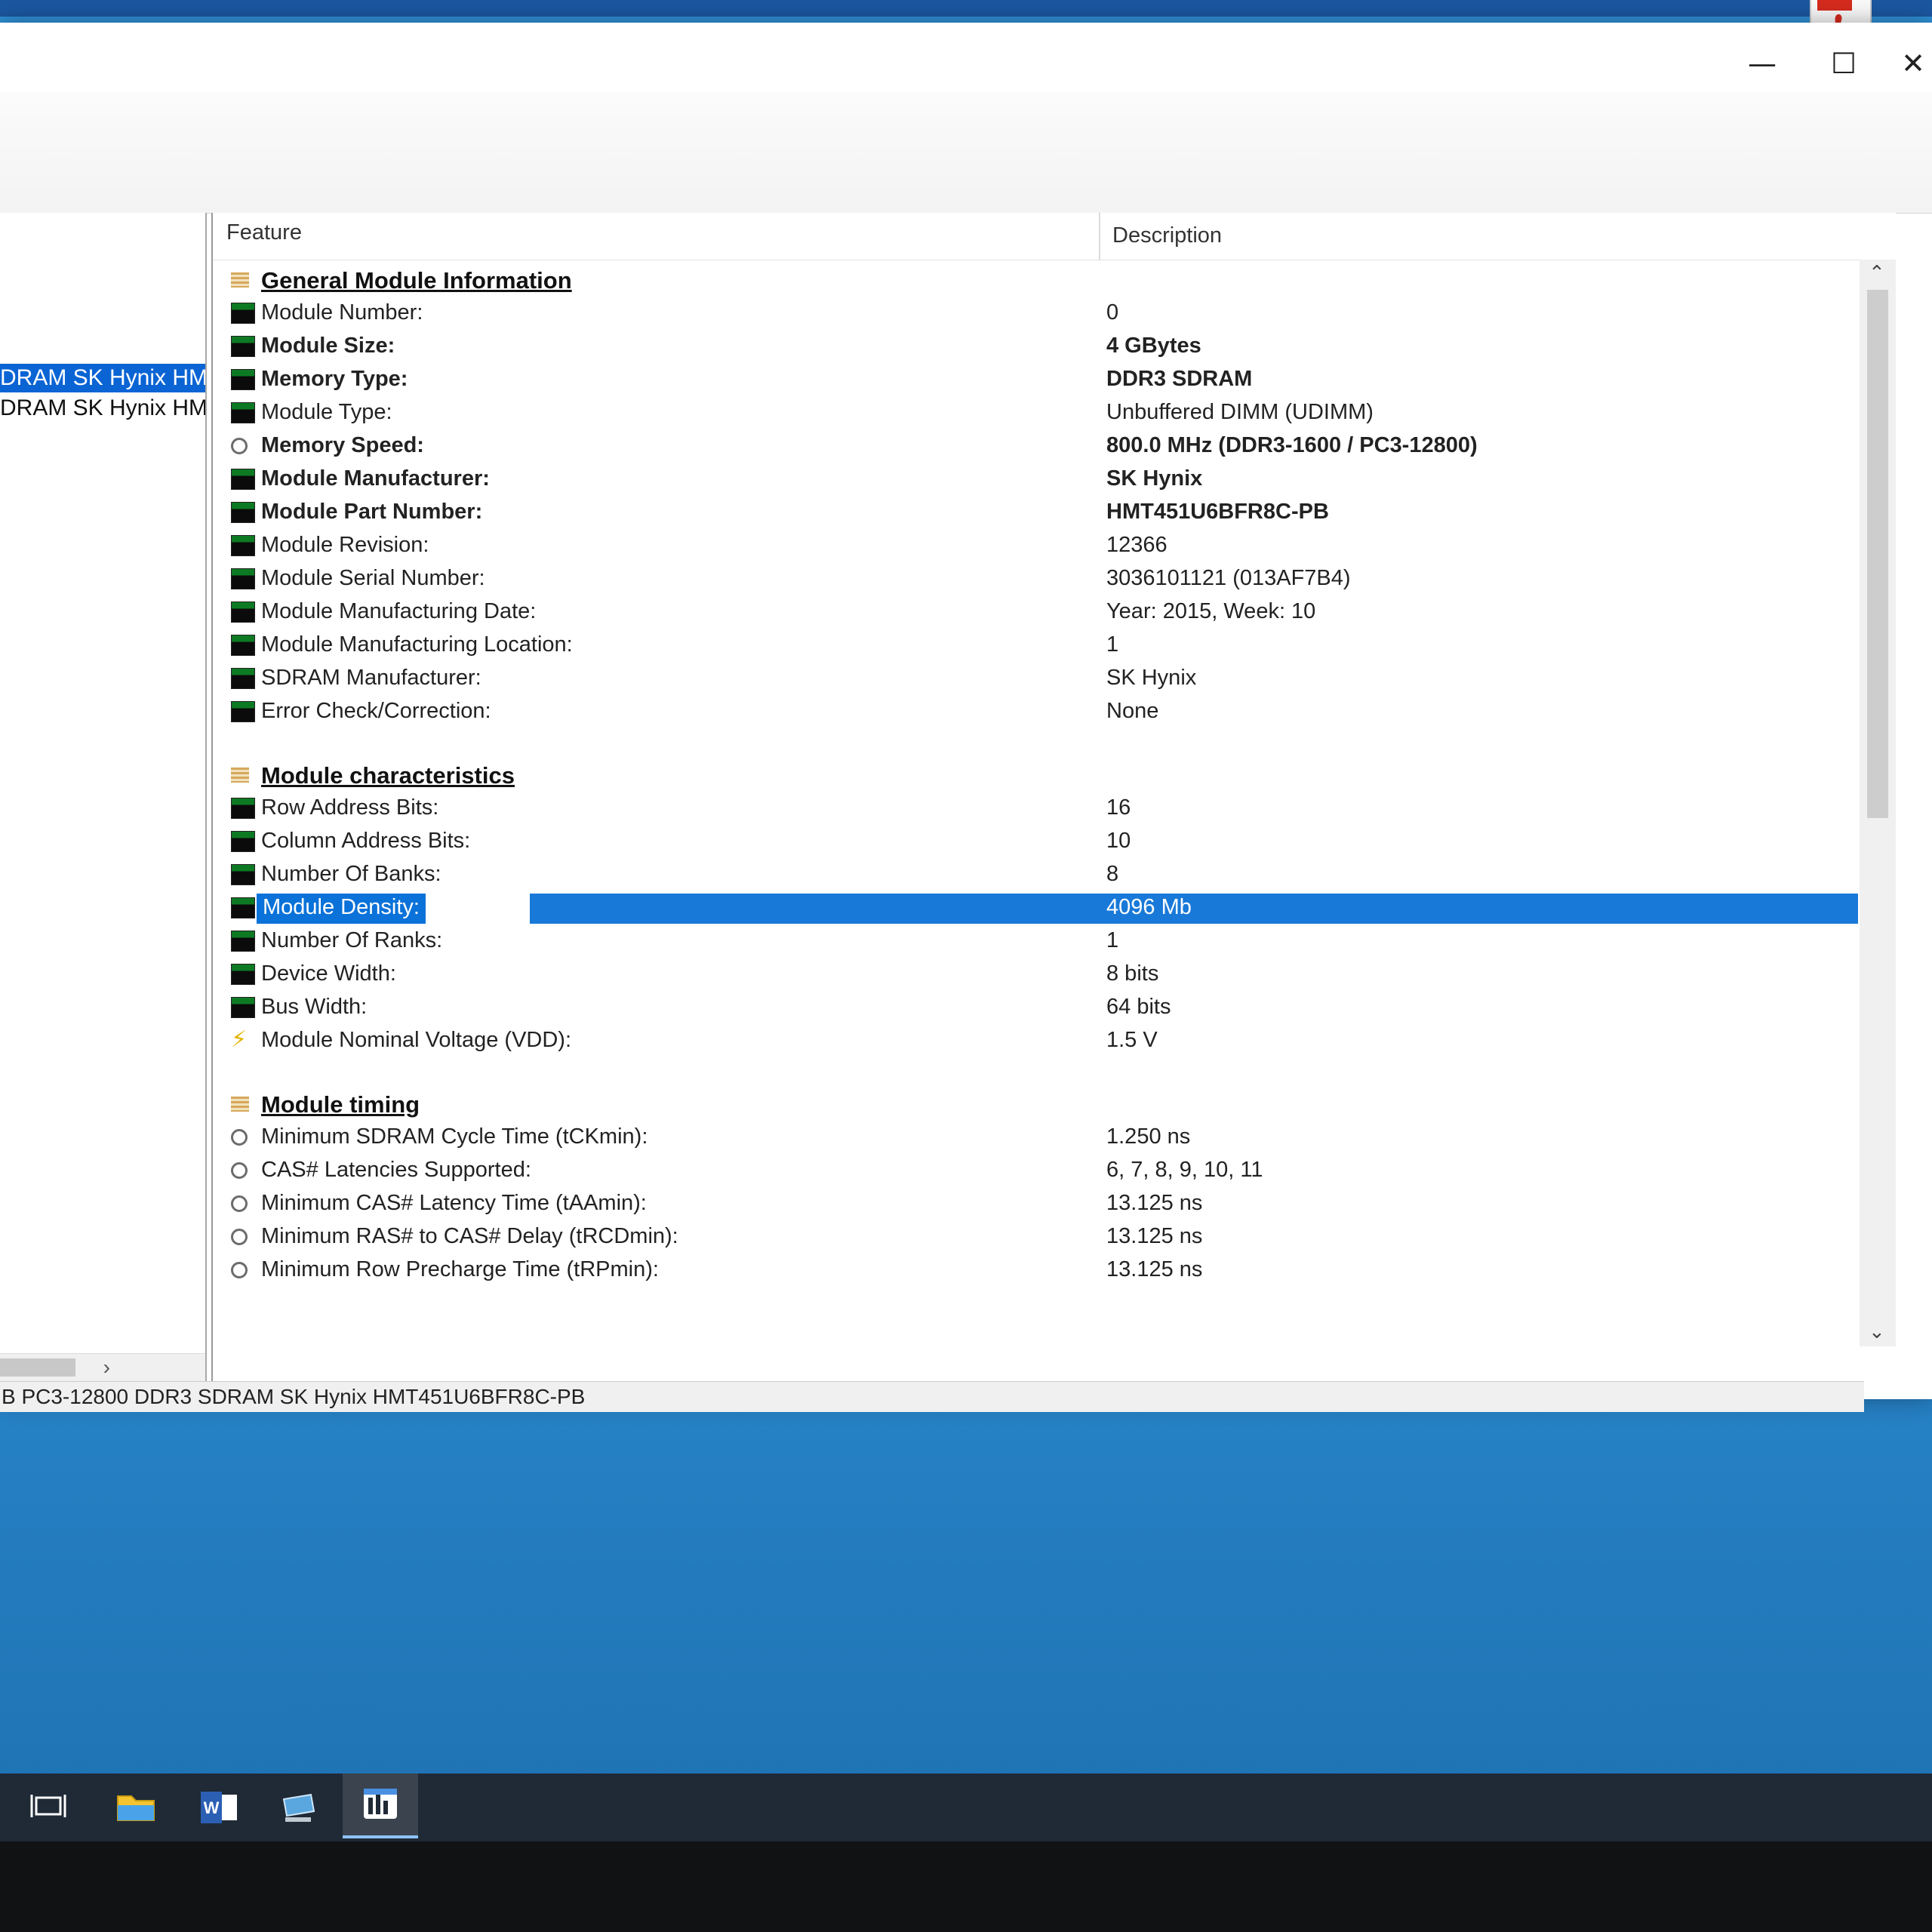 The image size is (1932, 1932). I want to click on tree-item-memory-module-2: DRAM SK Hynix HMT, so click(102, 408).